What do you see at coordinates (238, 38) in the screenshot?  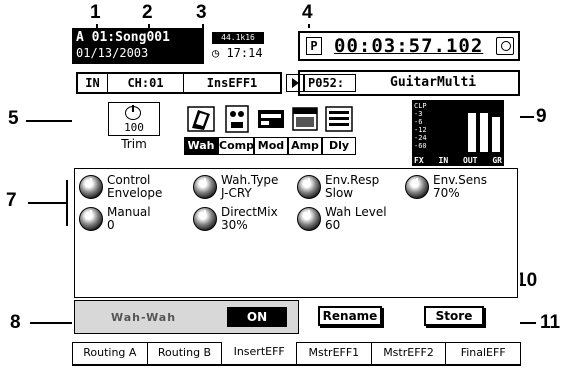 I see `sample-rate-badge: 44.1k16` at bounding box center [238, 38].